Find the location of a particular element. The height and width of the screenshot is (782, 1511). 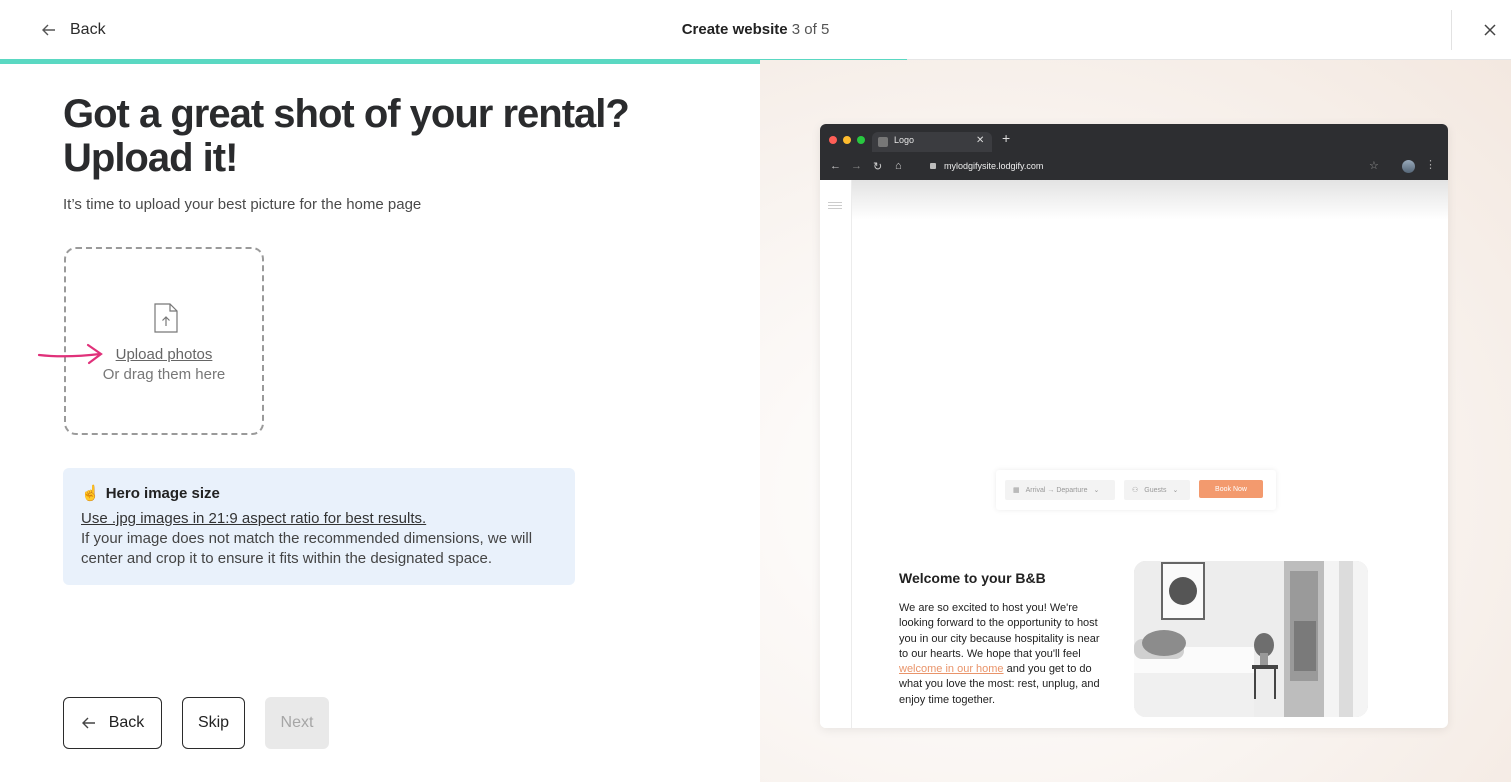

top-bar: Back Create website 3 of 5 is located at coordinates (755, 30).